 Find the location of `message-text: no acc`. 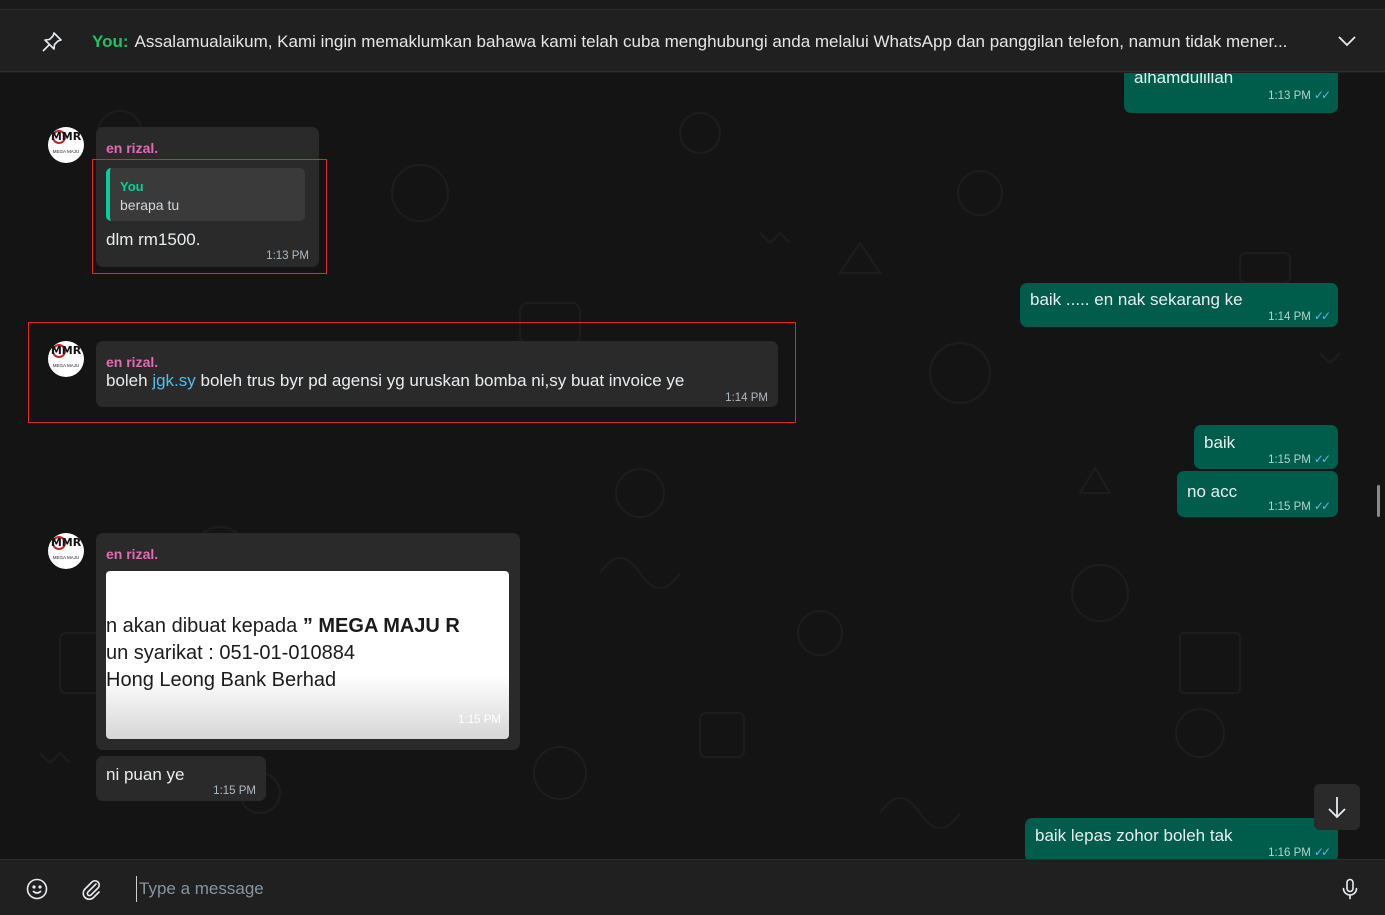

message-text: no acc is located at coordinates (1212, 491).